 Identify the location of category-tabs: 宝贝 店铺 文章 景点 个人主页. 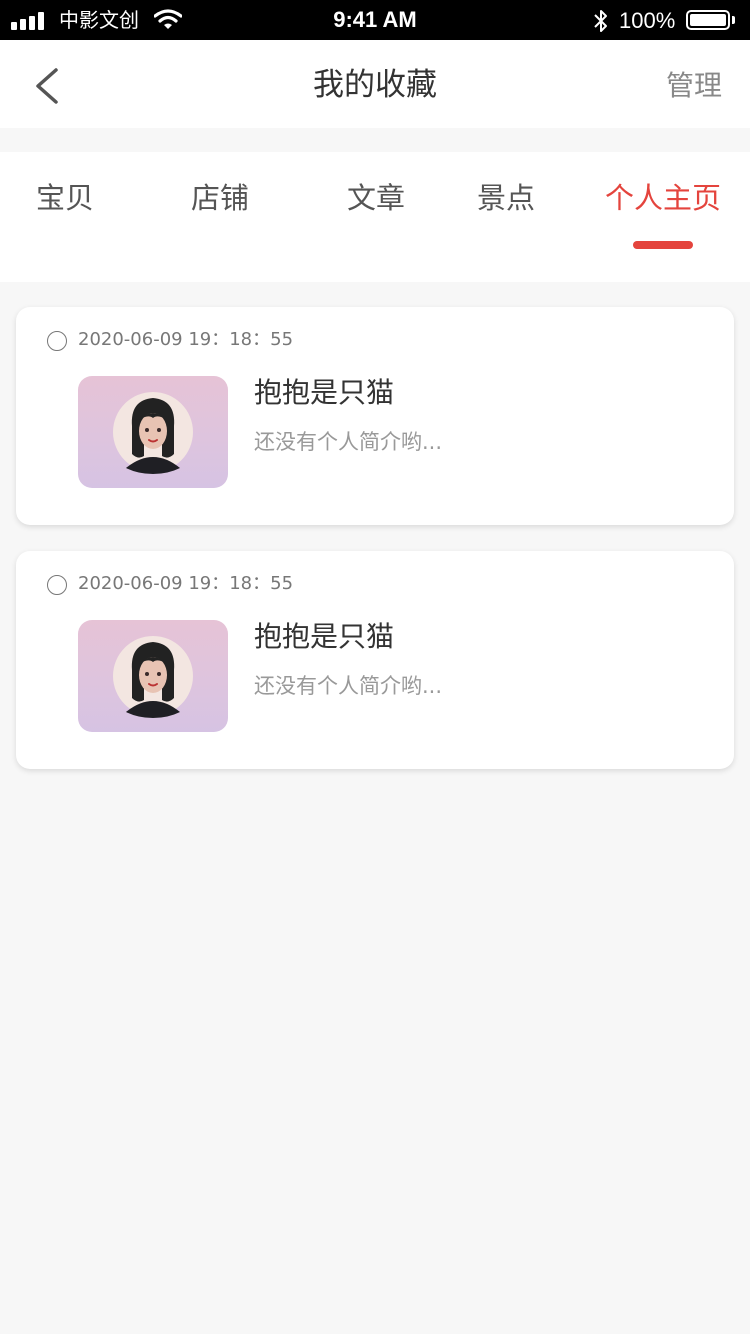
(375, 217).